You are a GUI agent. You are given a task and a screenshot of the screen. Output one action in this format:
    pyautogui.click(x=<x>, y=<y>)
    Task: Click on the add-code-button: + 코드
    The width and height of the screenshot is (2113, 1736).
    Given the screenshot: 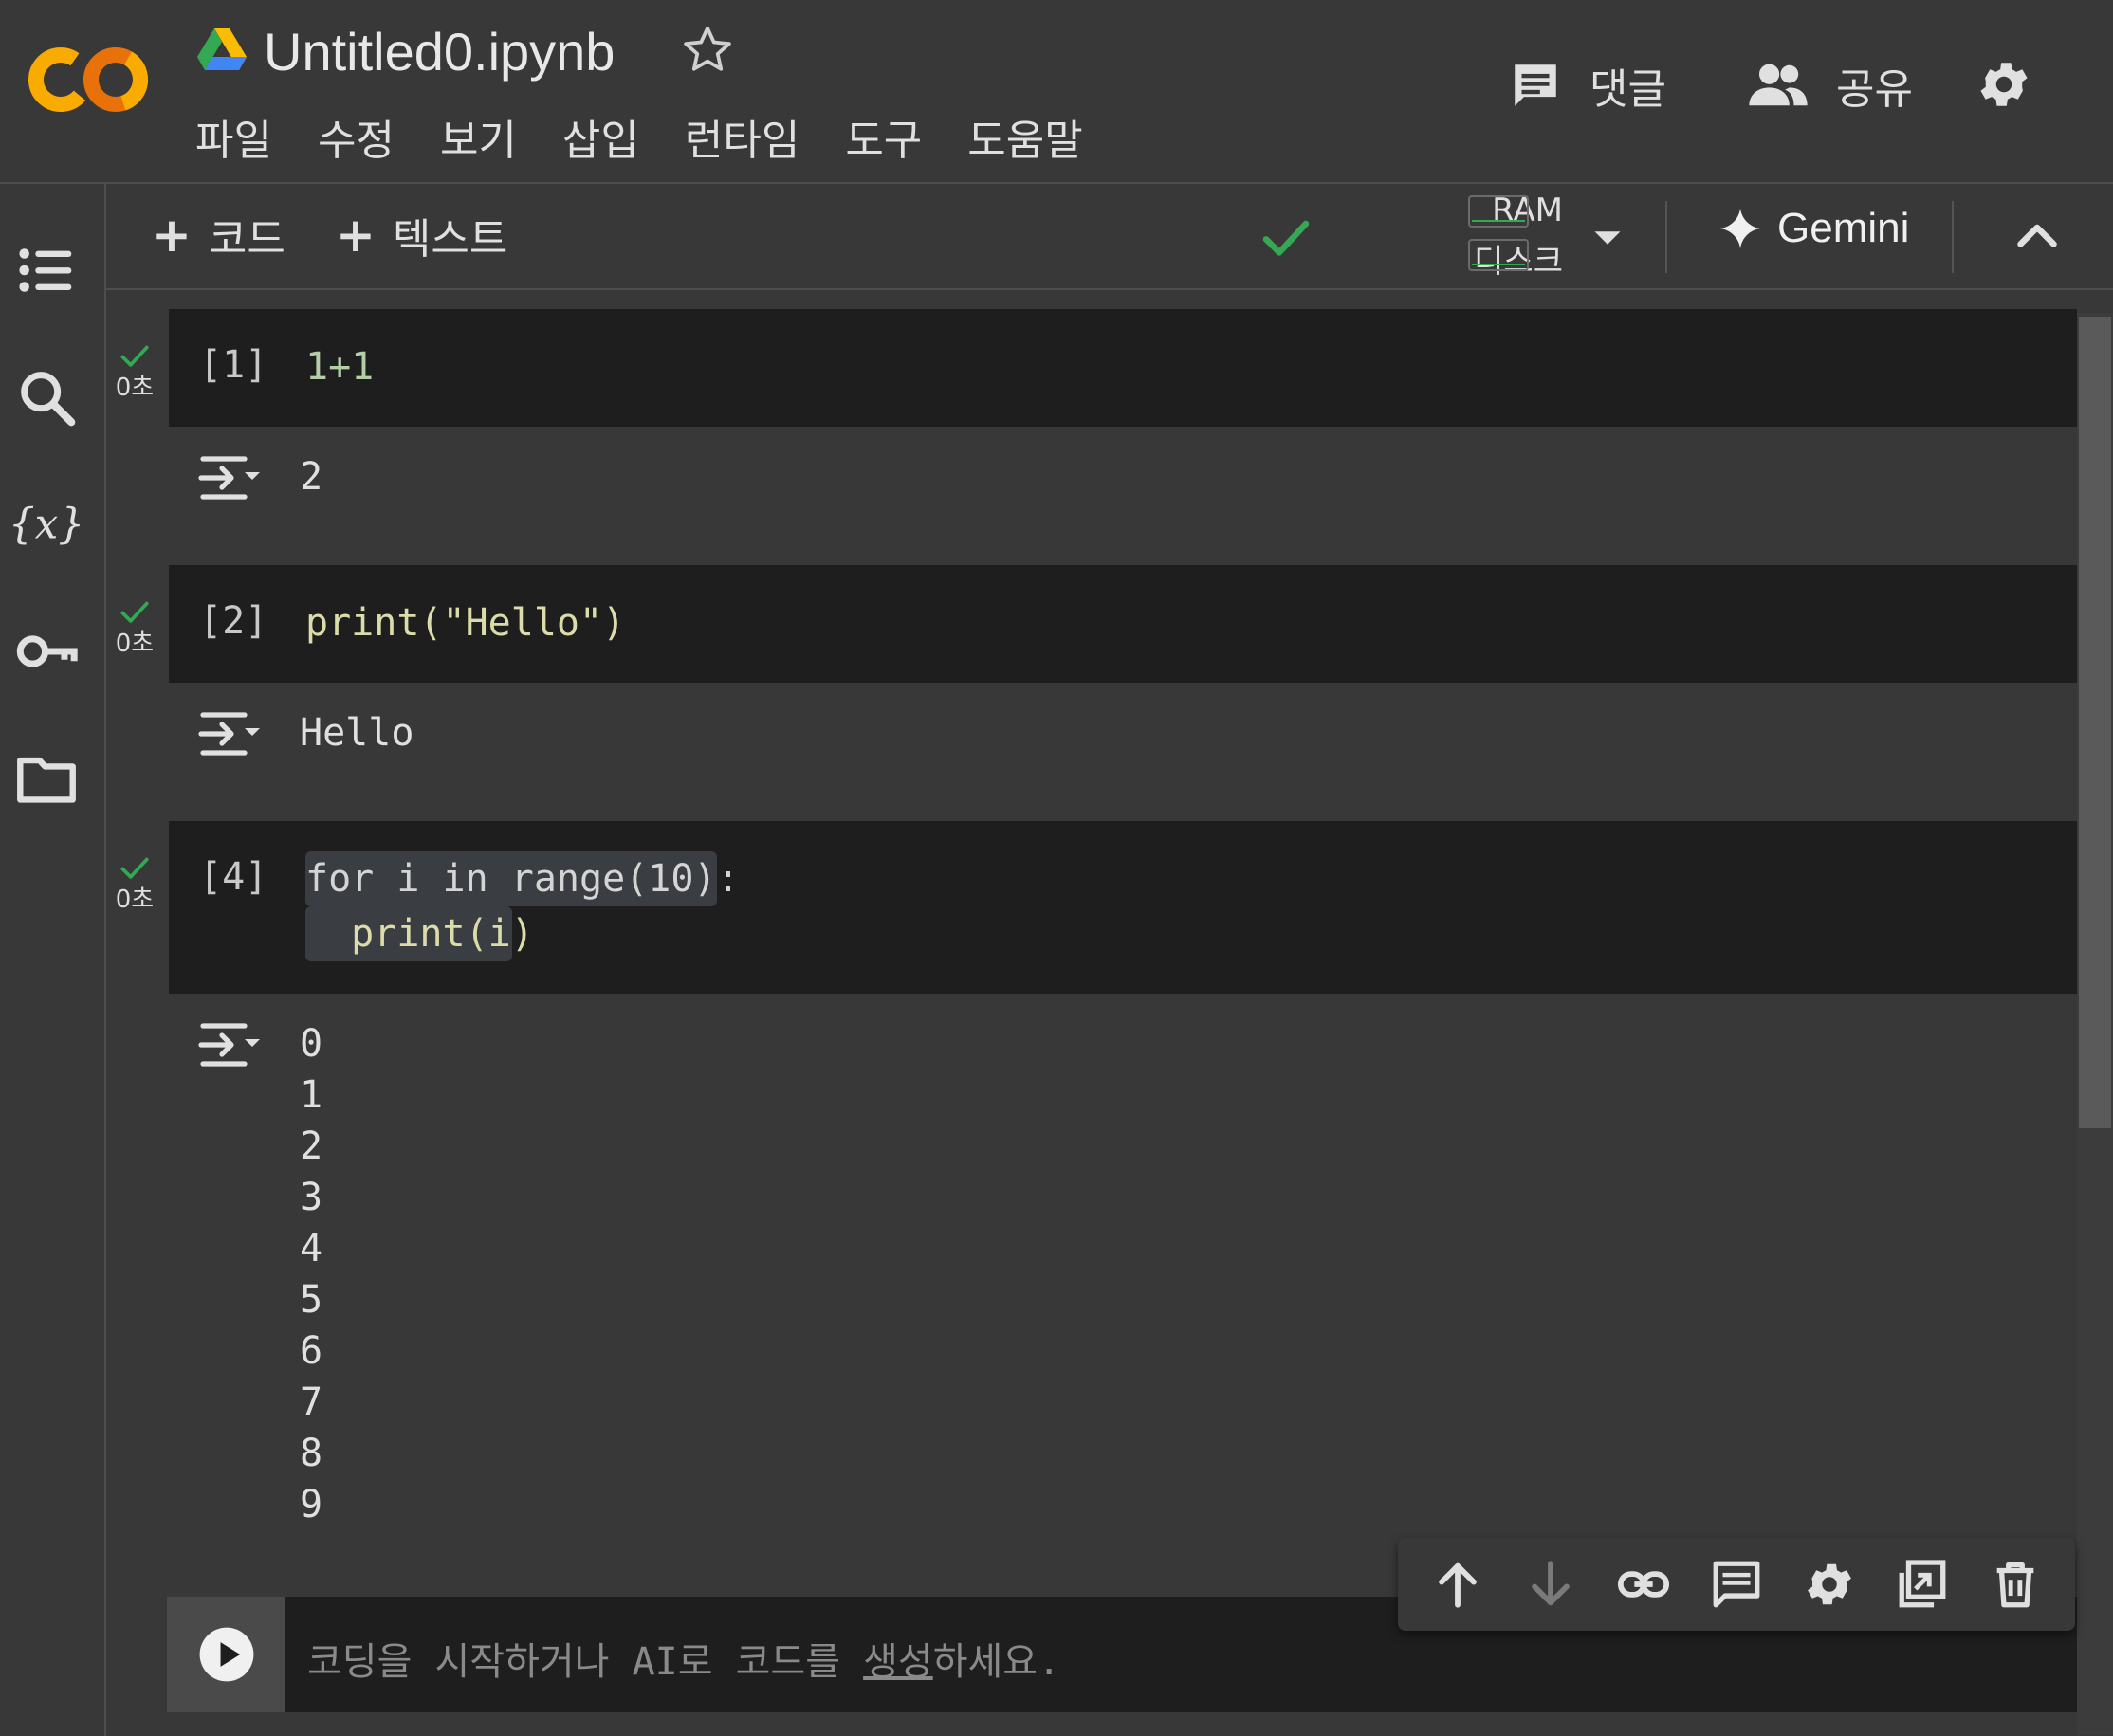 What is the action you would take?
    pyautogui.click(x=218, y=235)
    